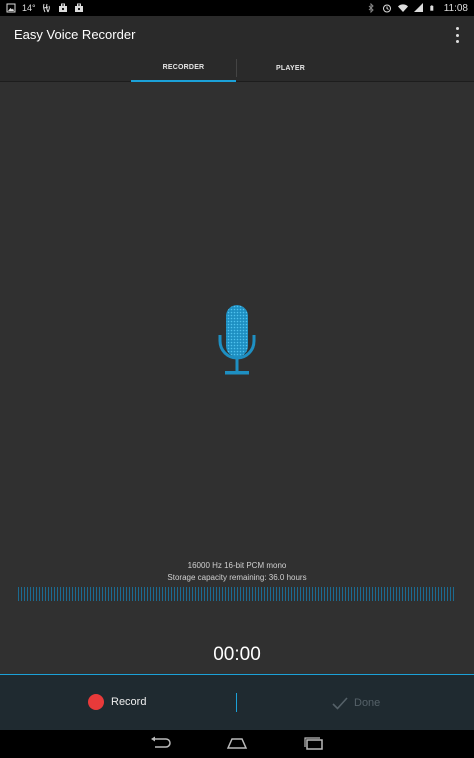 The image size is (474, 758). I want to click on tab-recorder: RECORDER, so click(183, 68).